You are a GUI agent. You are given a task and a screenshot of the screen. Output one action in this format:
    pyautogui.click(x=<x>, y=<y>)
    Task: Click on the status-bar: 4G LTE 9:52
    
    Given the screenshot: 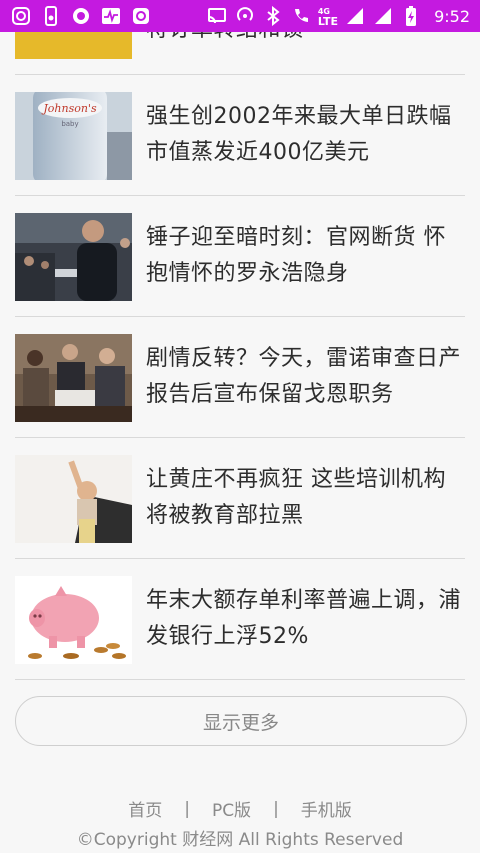 What is the action you would take?
    pyautogui.click(x=240, y=16)
    